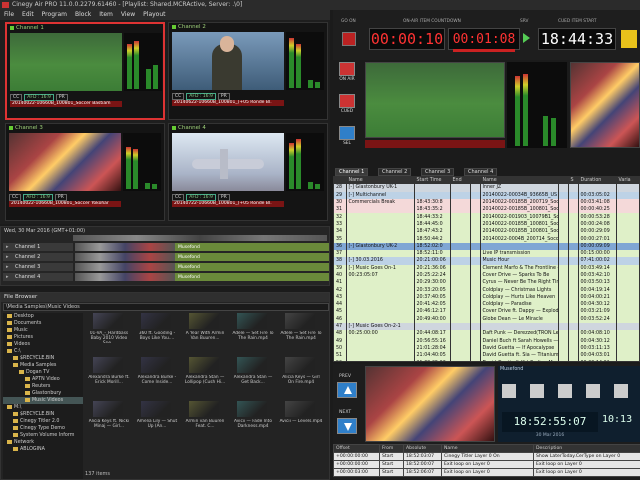 The image size is (640, 480). I want to click on tree-item: Videos, so click(43, 344).